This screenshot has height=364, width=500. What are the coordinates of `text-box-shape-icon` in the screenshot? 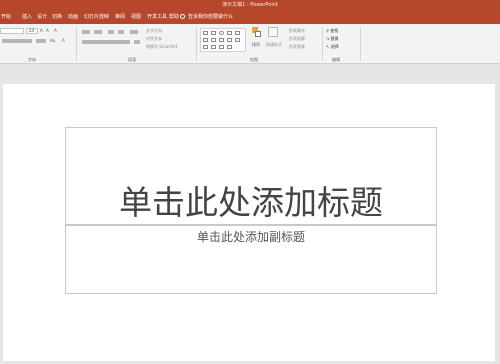 It's located at (205, 33).